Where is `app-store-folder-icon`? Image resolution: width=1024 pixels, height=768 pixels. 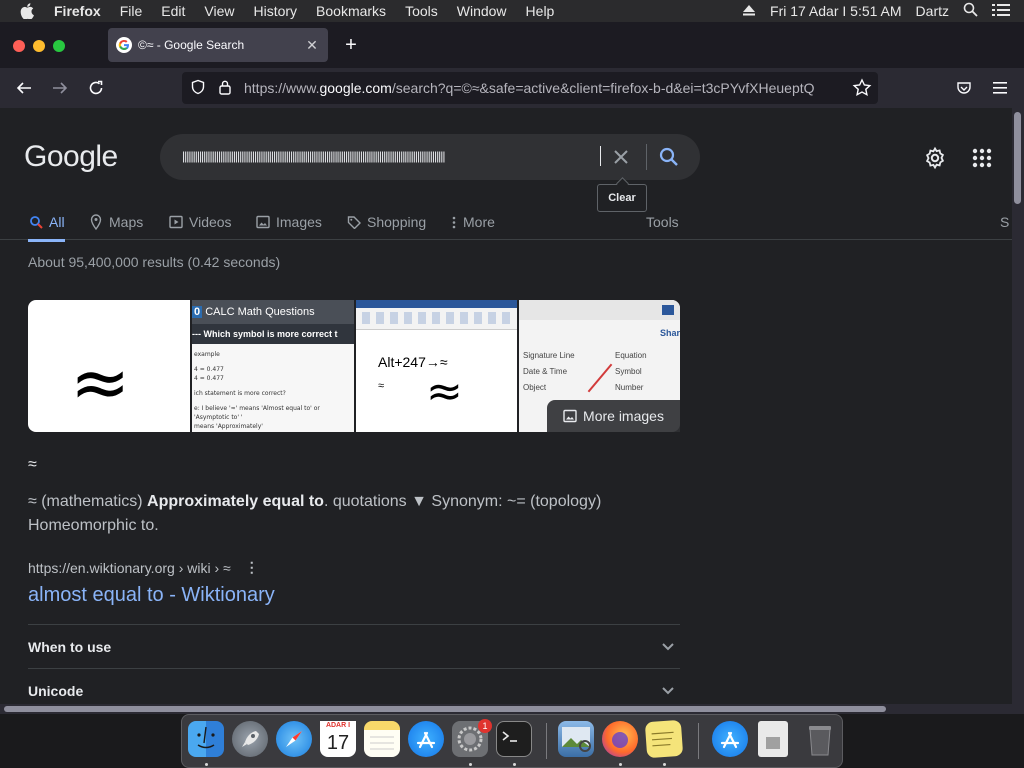 app-store-folder-icon is located at coordinates (730, 739).